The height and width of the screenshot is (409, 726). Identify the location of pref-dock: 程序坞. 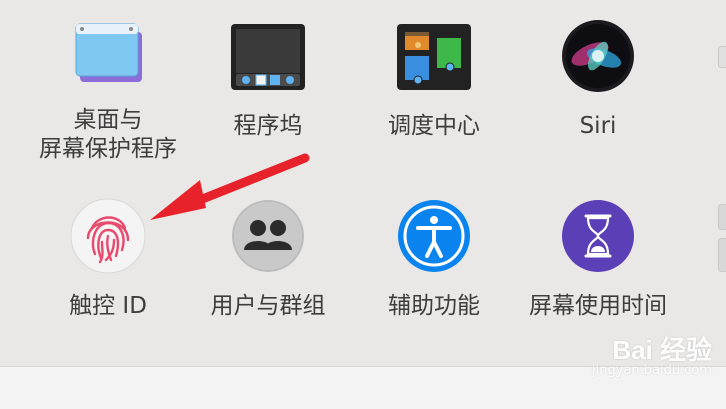
(268, 79).